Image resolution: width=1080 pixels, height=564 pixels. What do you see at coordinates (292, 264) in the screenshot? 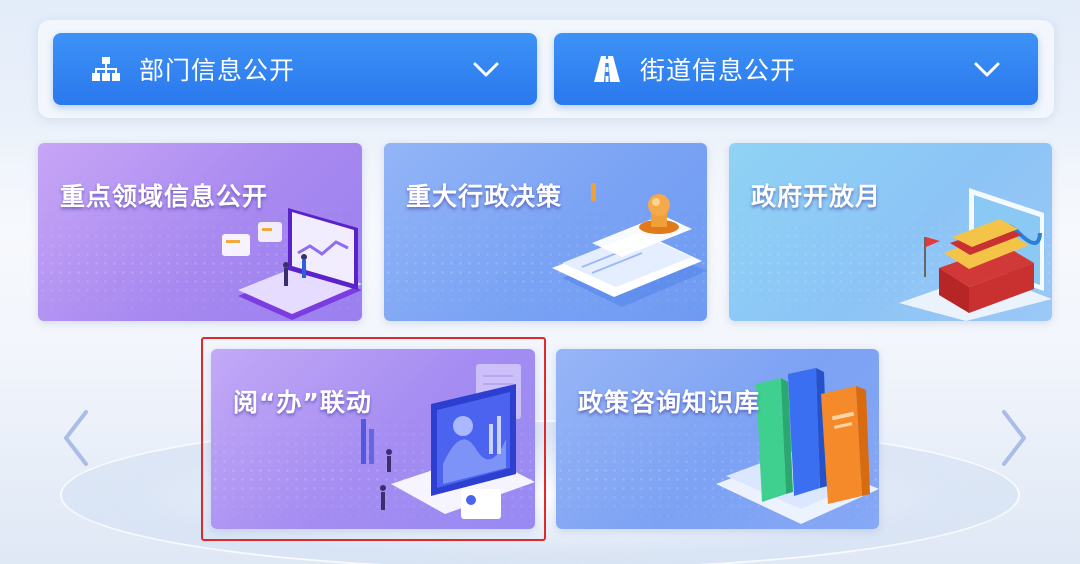
I see `dashboard-screen-illustration` at bounding box center [292, 264].